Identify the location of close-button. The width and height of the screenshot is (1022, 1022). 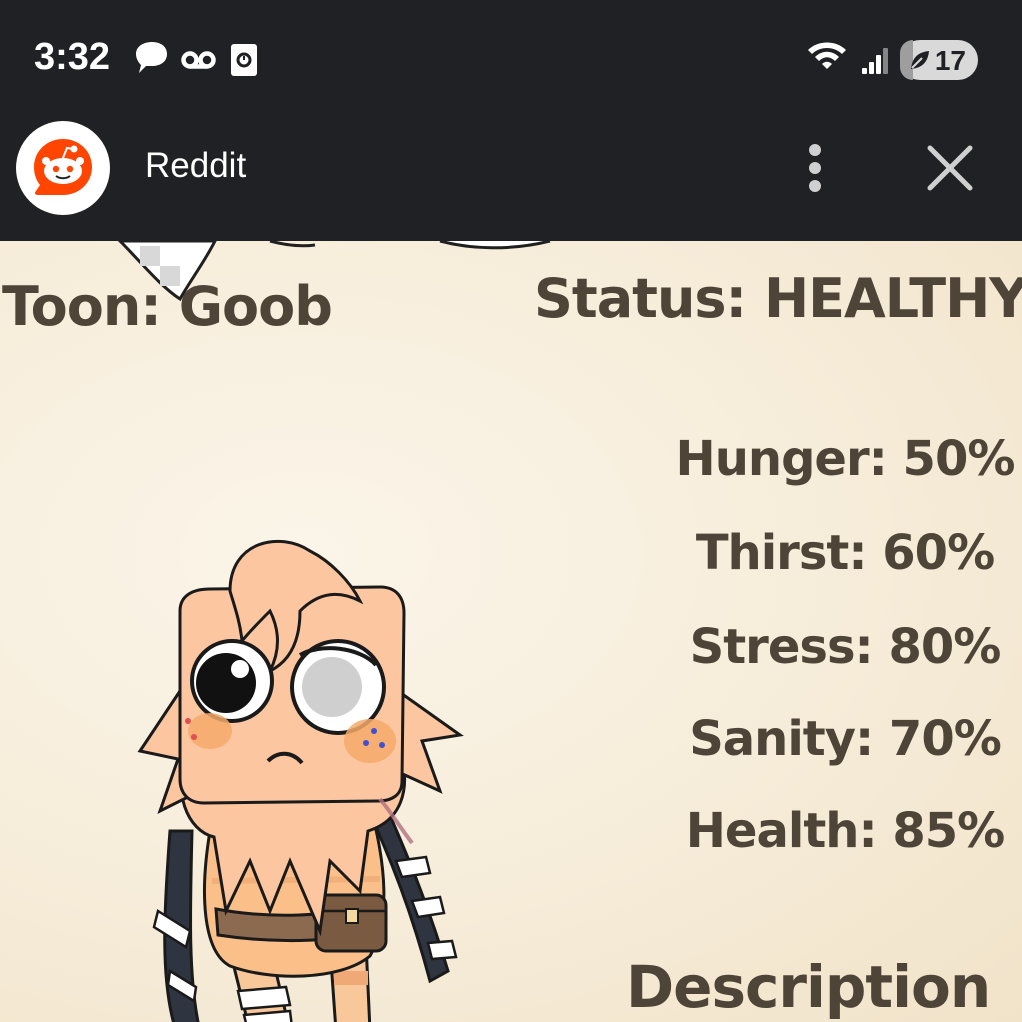
(950, 168).